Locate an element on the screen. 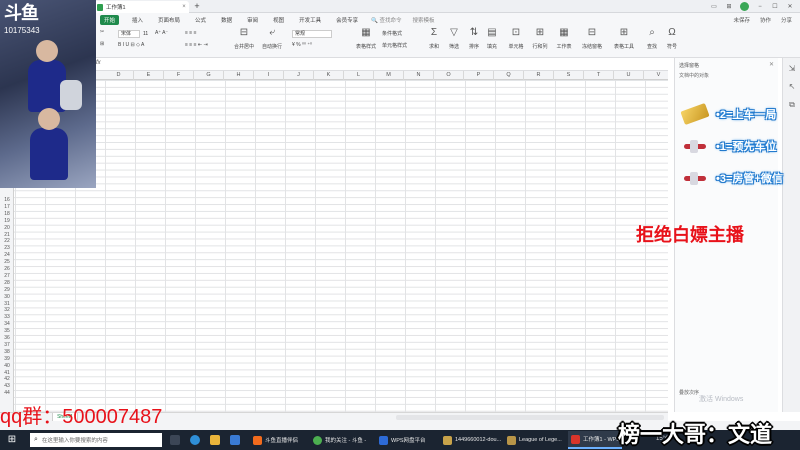 The image size is (800, 450). menu-insert: 插入 is located at coordinates (137, 20).